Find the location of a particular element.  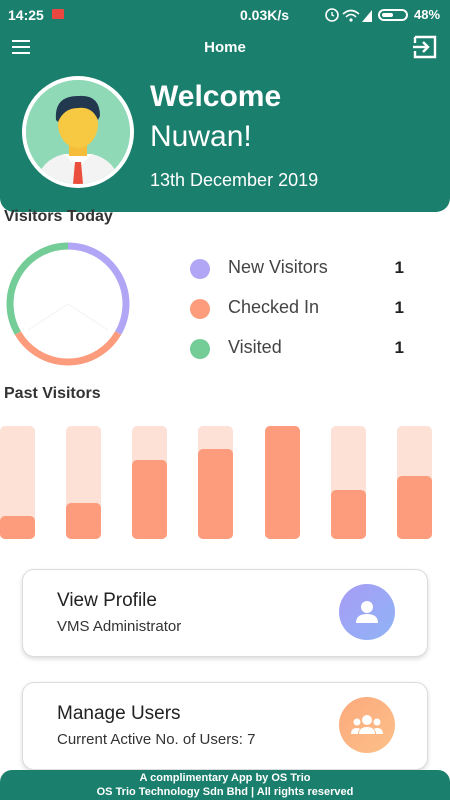

legend-checked-in: Checked In 1 is located at coordinates (300, 315).